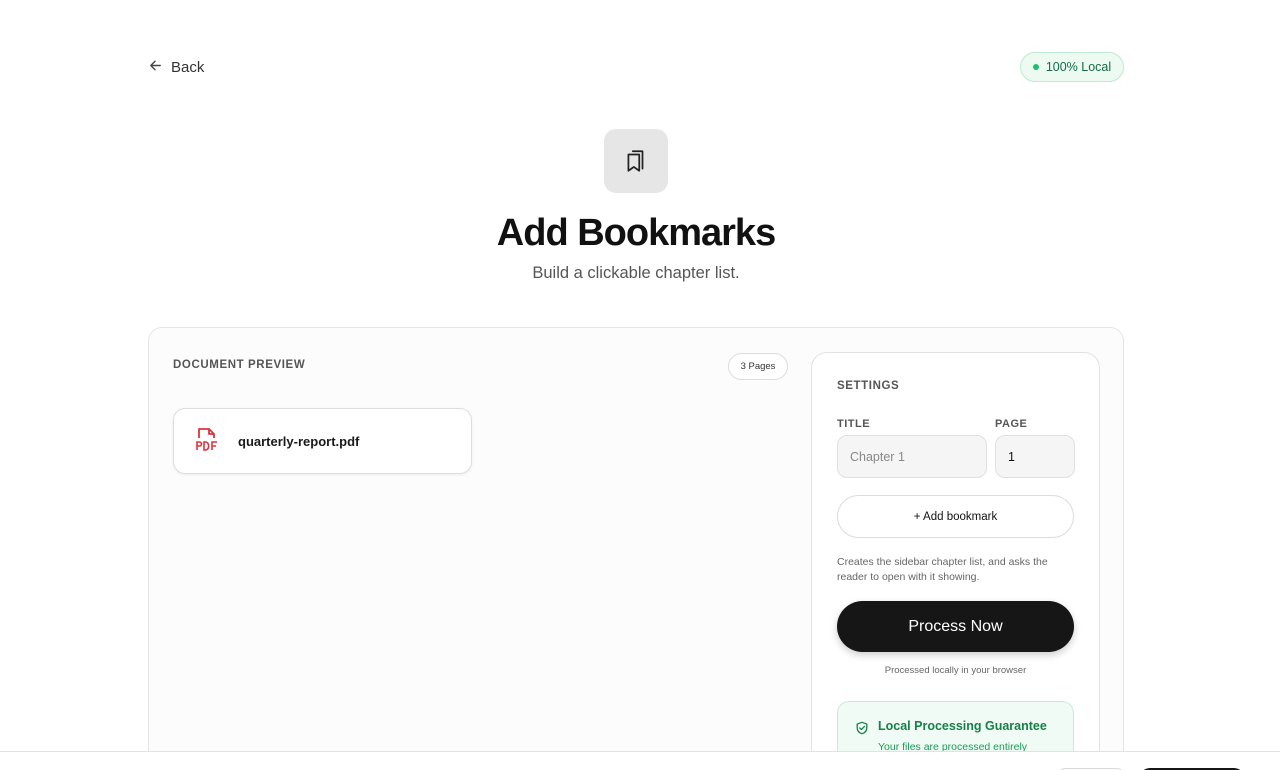 This screenshot has height=770, width=1280. I want to click on back-link: Back, so click(176, 67).